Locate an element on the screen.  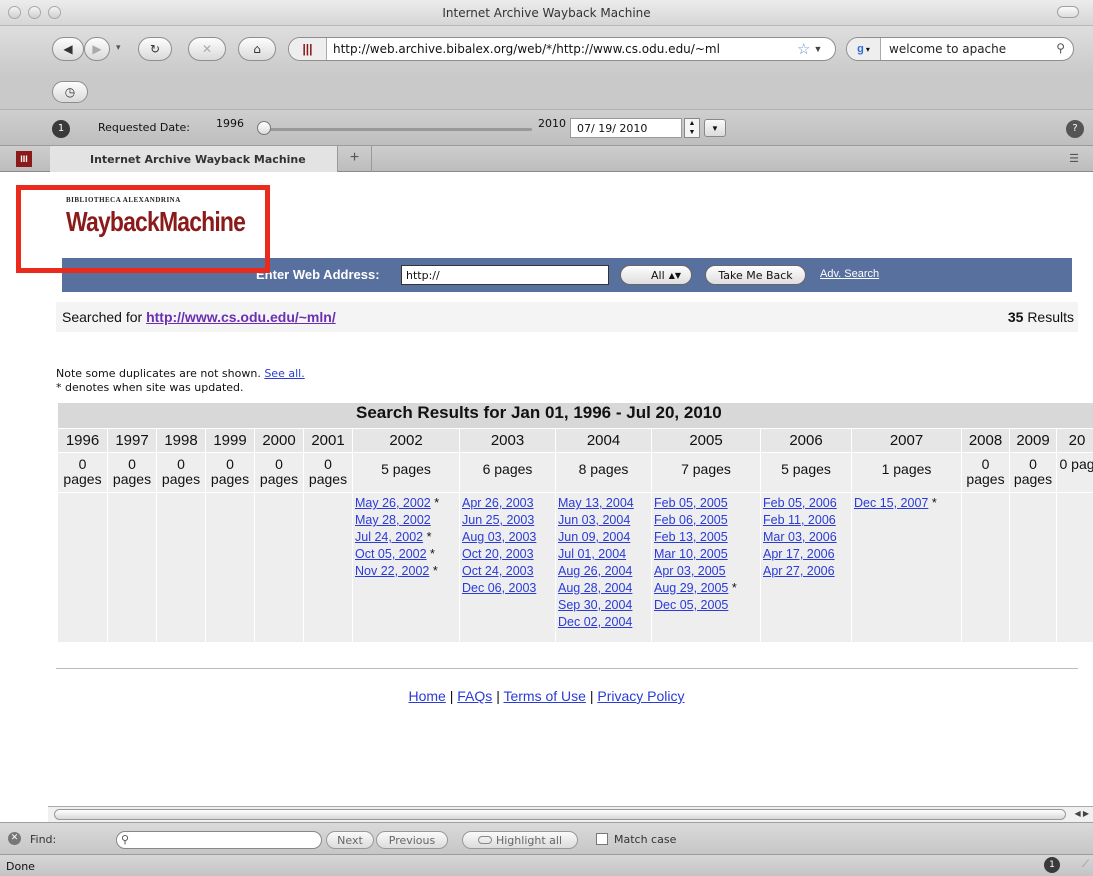
footer-home-link: Home is located at coordinates (427, 696).